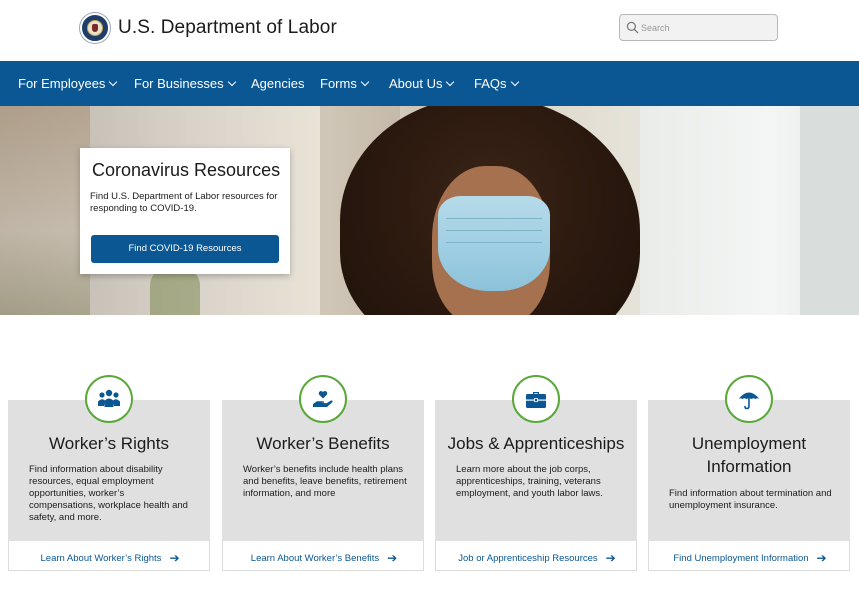 The height and width of the screenshot is (600, 859). Describe the element at coordinates (315, 558) in the screenshot. I see `card-link-label: Learn About Worker’s Benefits` at that location.